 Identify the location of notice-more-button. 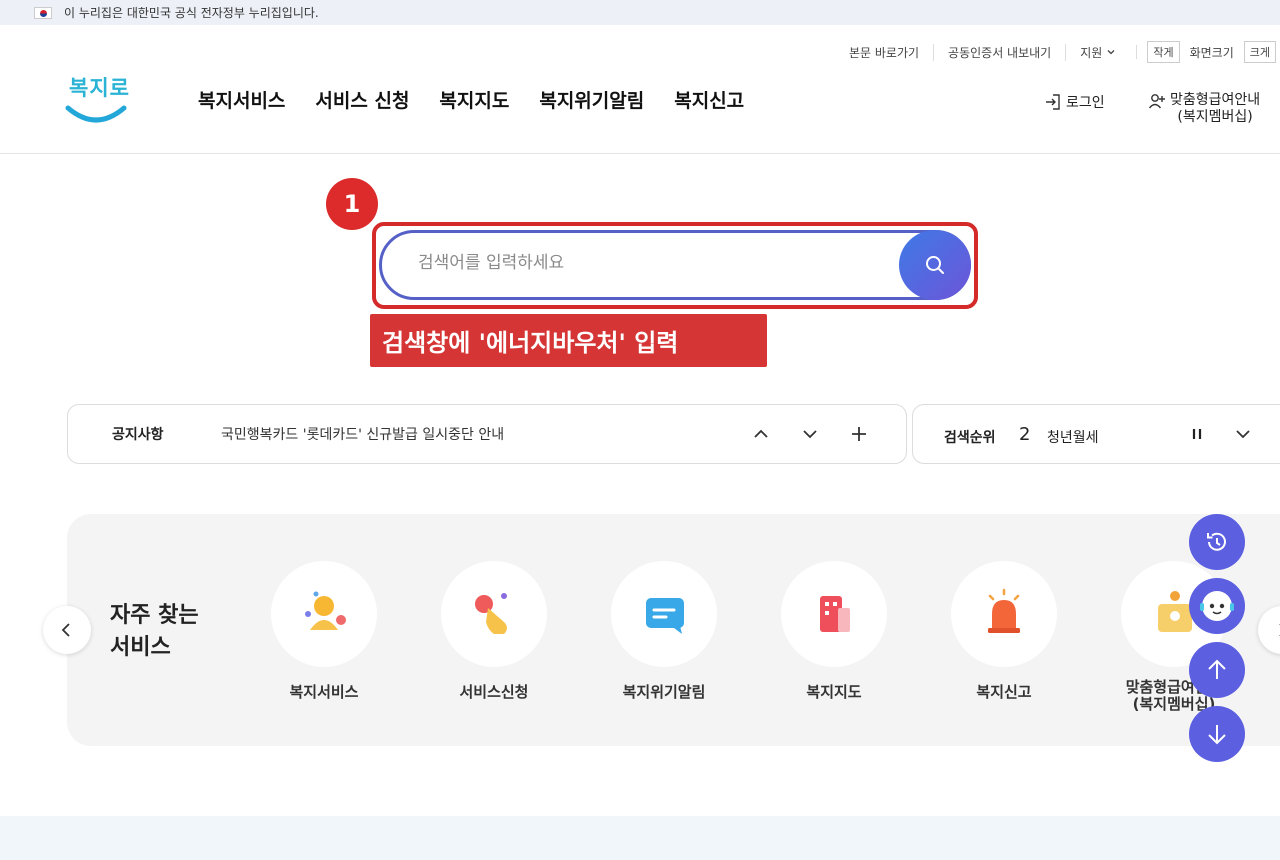
(859, 434).